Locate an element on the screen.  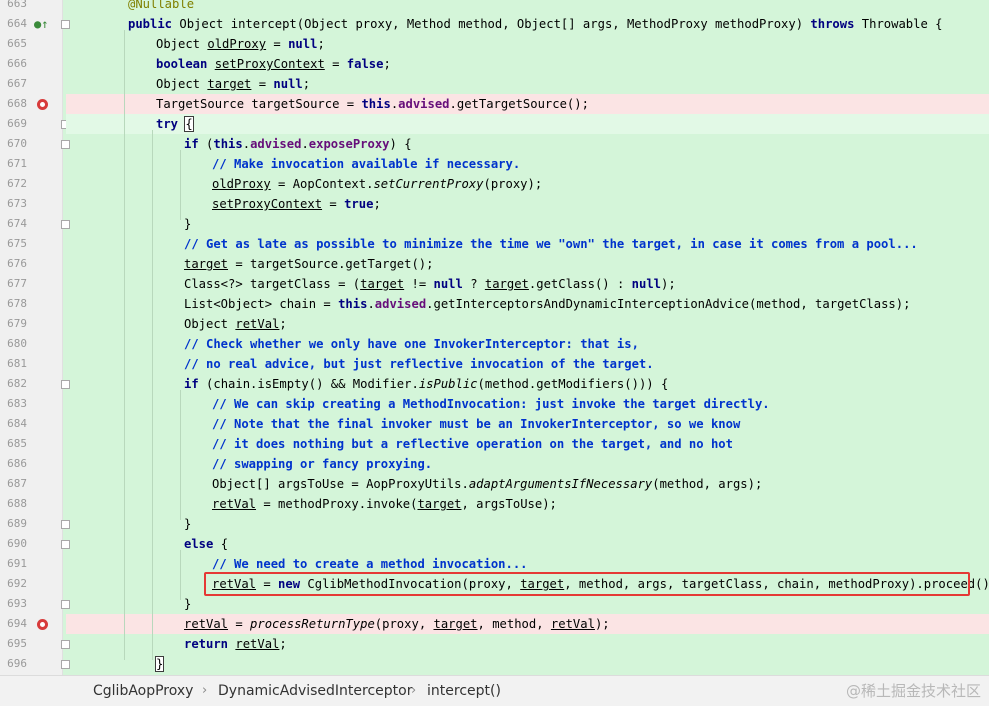
line-number: 668 is located at coordinates (17, 103).